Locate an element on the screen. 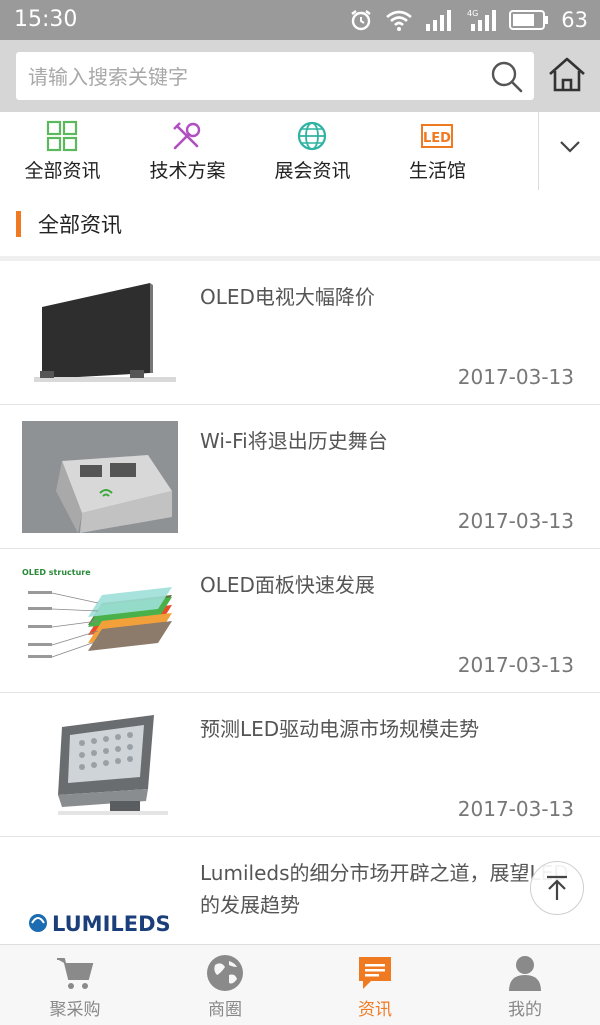  oled-structure-caption: OLED structure is located at coordinates (56, 572).